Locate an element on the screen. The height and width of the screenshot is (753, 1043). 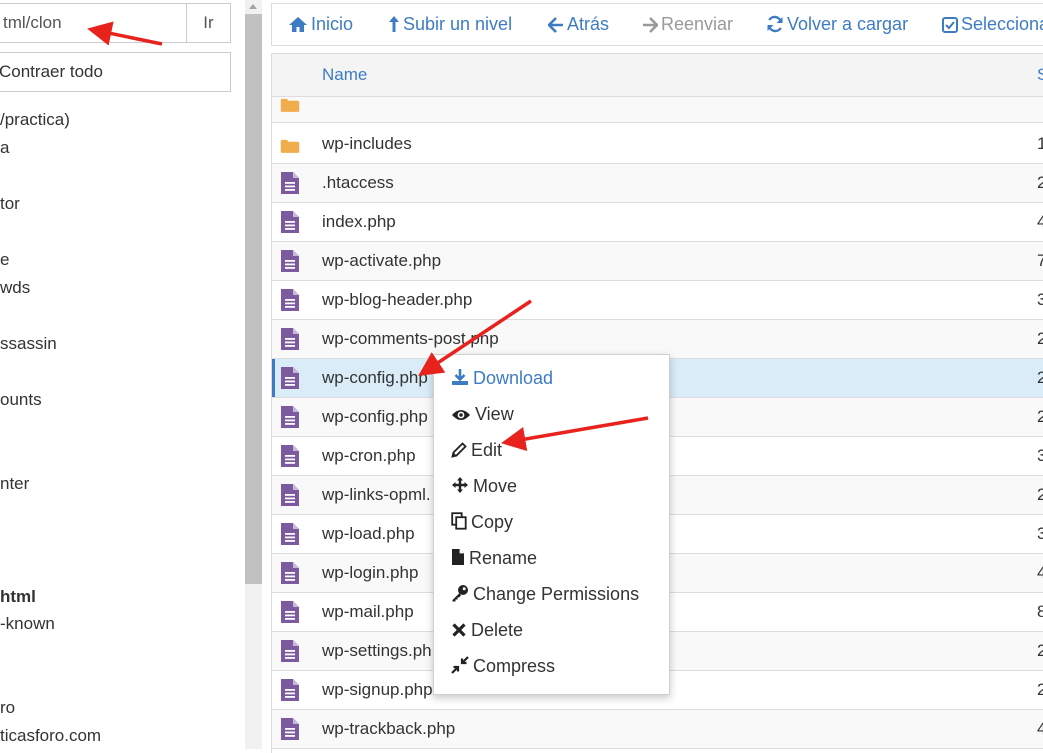
folder-icon is located at coordinates (290, 146).